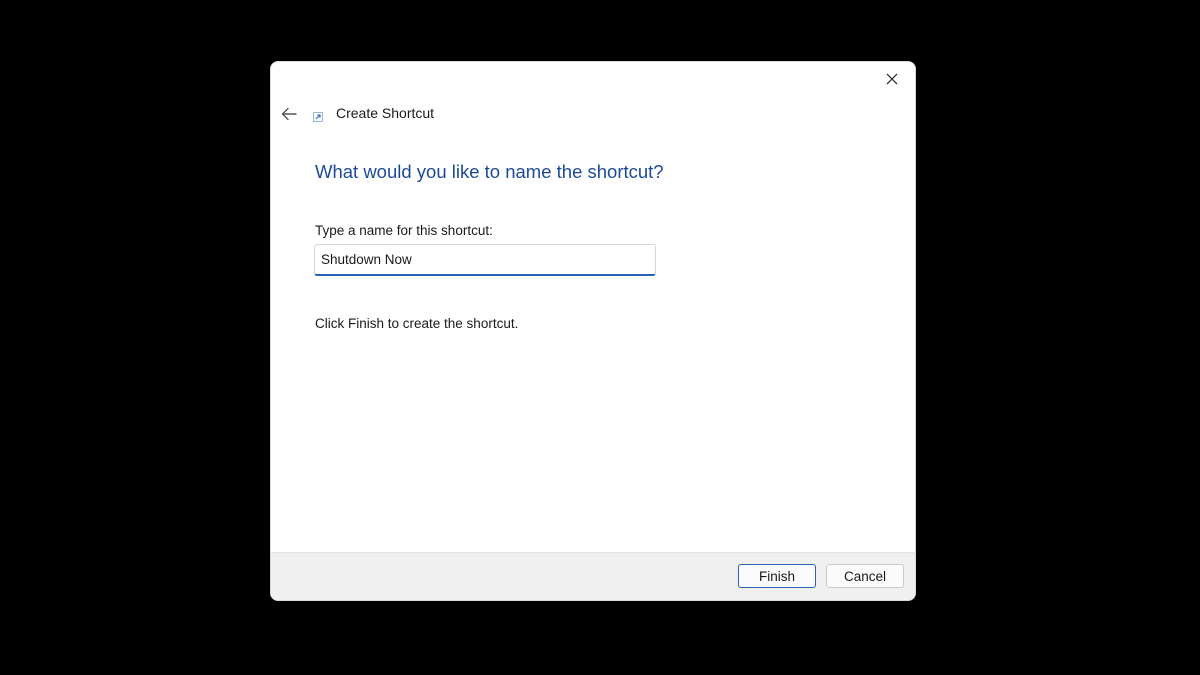  I want to click on finish-button: Finish, so click(777, 576).